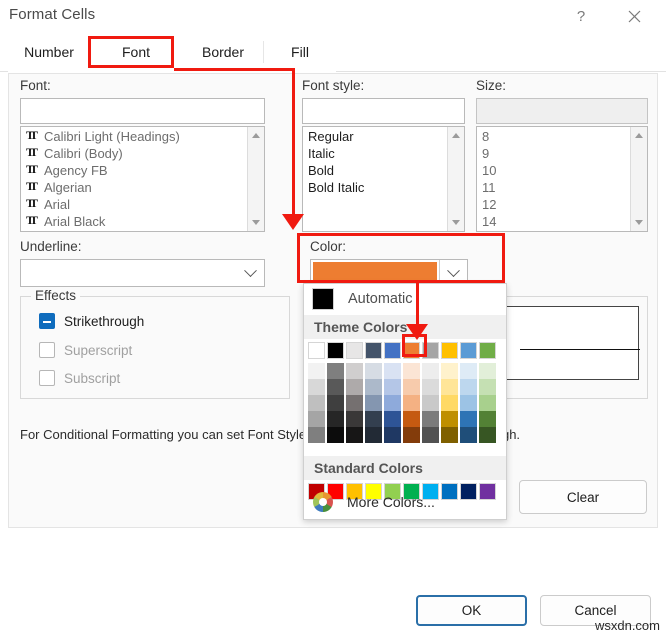 The image size is (666, 637). I want to click on tab-border: Border, so click(223, 52).